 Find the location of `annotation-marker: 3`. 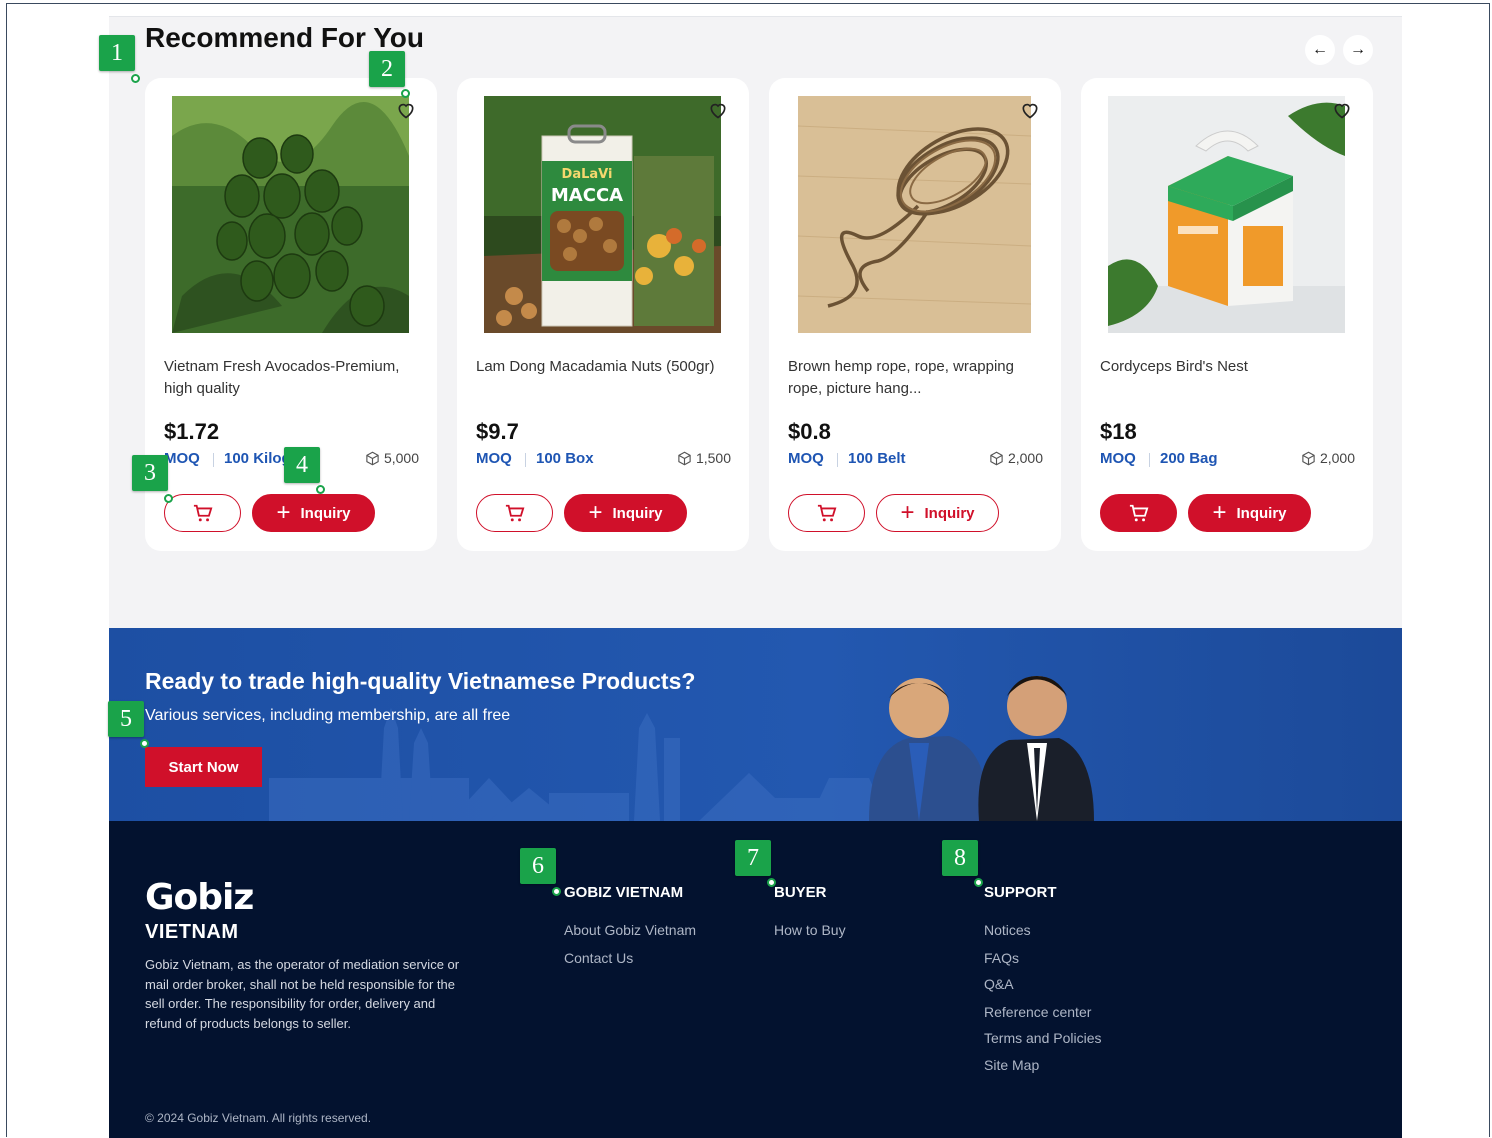

annotation-marker: 3 is located at coordinates (150, 473).